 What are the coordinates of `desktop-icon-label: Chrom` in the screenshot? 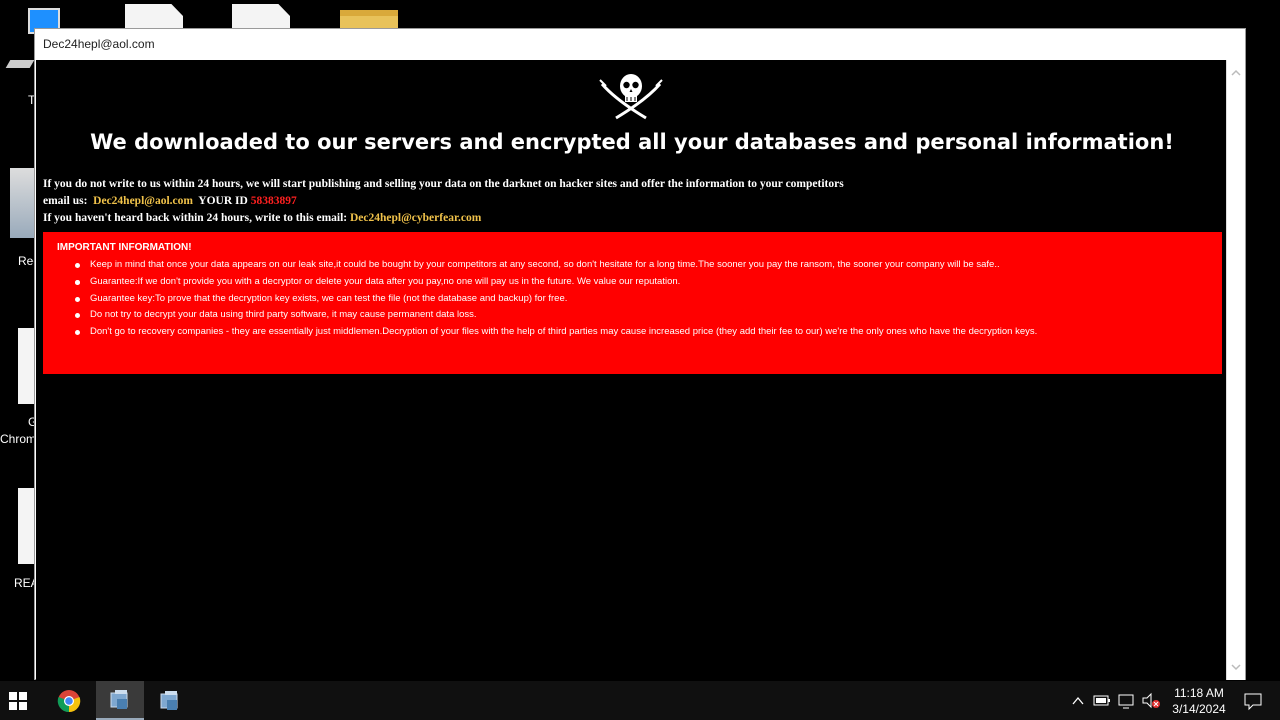 It's located at (18, 439).